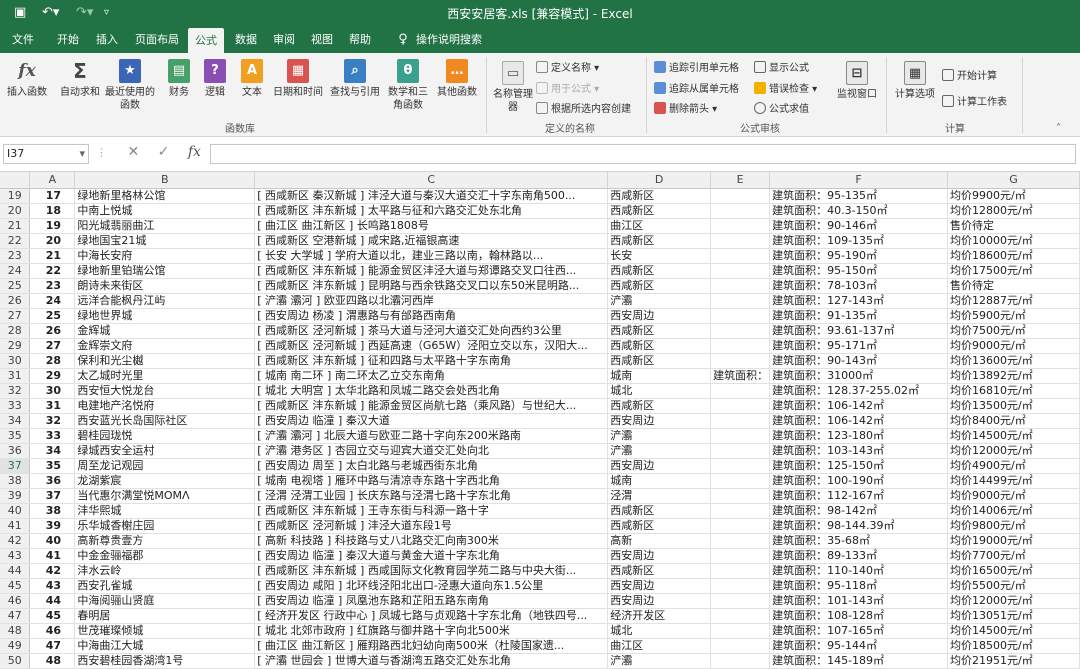  What do you see at coordinates (165, 616) in the screenshot?
I see `cell-project-name: 春明居` at bounding box center [165, 616].